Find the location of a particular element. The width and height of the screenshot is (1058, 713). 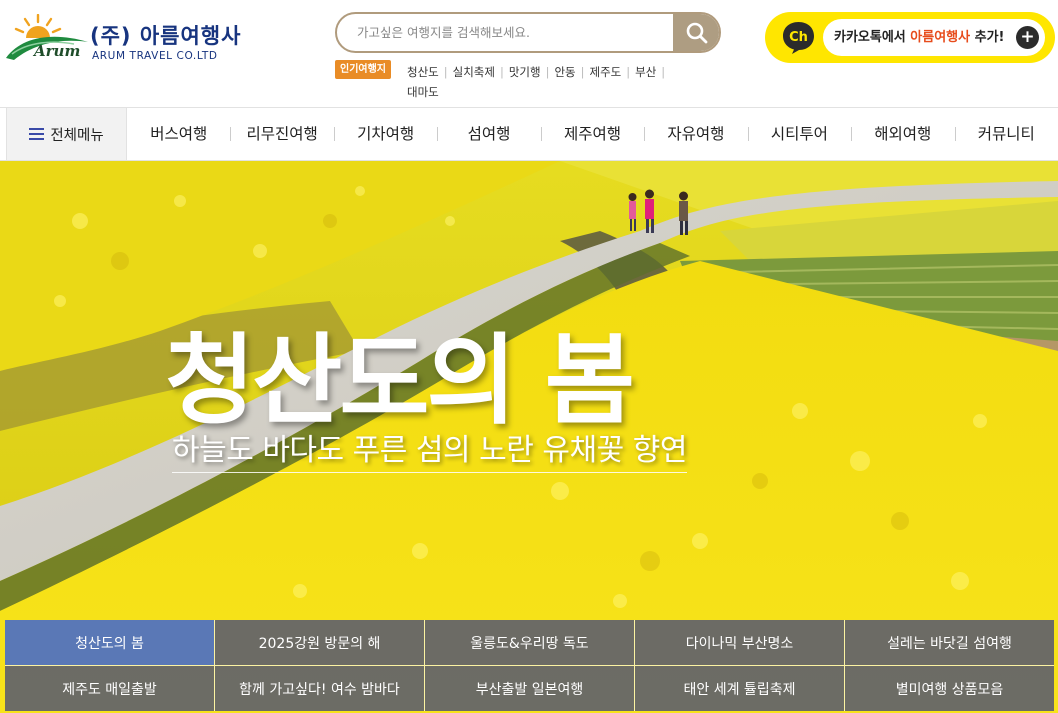

promo-tab-cheongsando: 청산도의 봄 is located at coordinates (109, 642).